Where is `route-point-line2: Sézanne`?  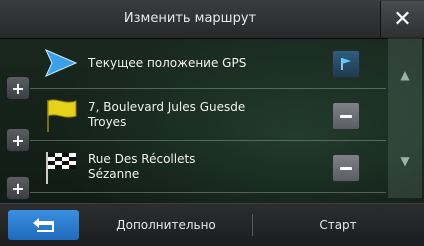 route-point-line2: Sézanne is located at coordinates (114, 174).